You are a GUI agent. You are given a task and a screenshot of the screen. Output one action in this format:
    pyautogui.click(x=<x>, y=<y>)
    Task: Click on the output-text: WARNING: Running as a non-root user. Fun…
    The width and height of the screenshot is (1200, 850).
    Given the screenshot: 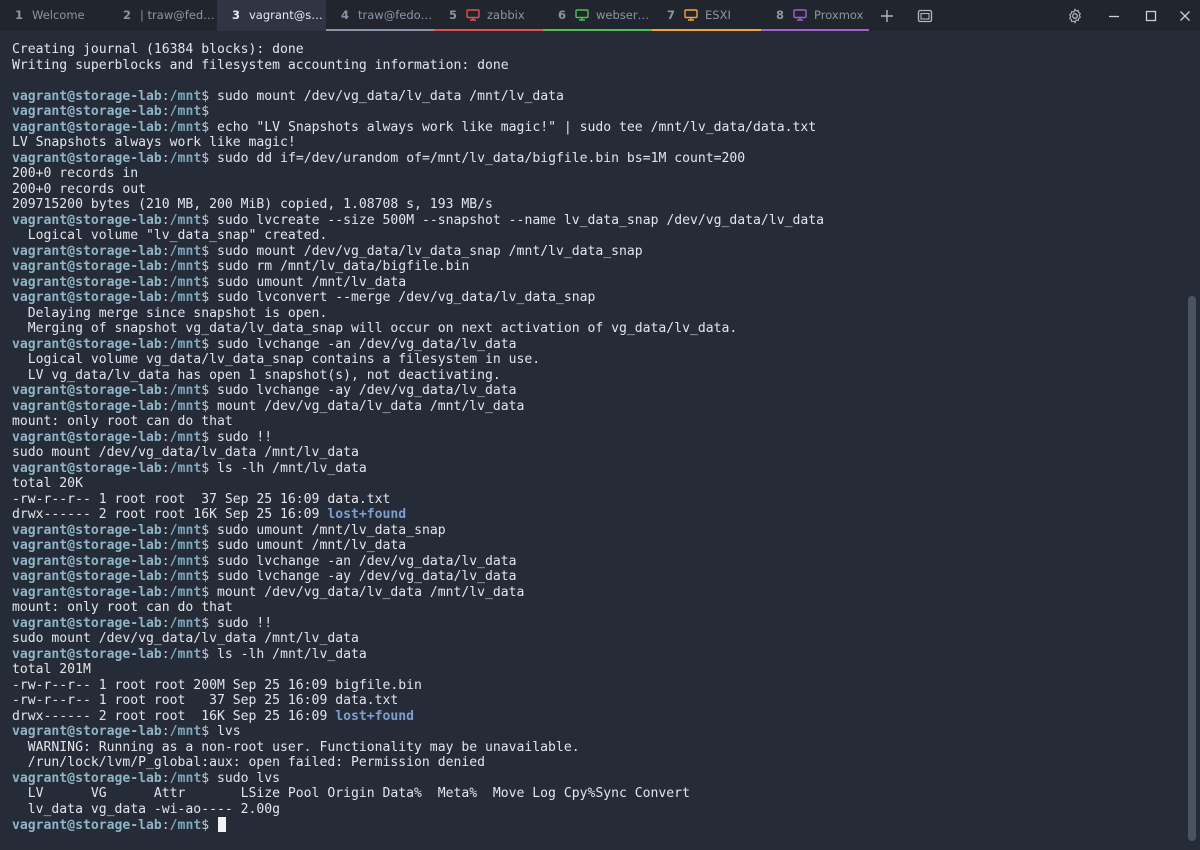 What is the action you would take?
    pyautogui.click(x=296, y=747)
    